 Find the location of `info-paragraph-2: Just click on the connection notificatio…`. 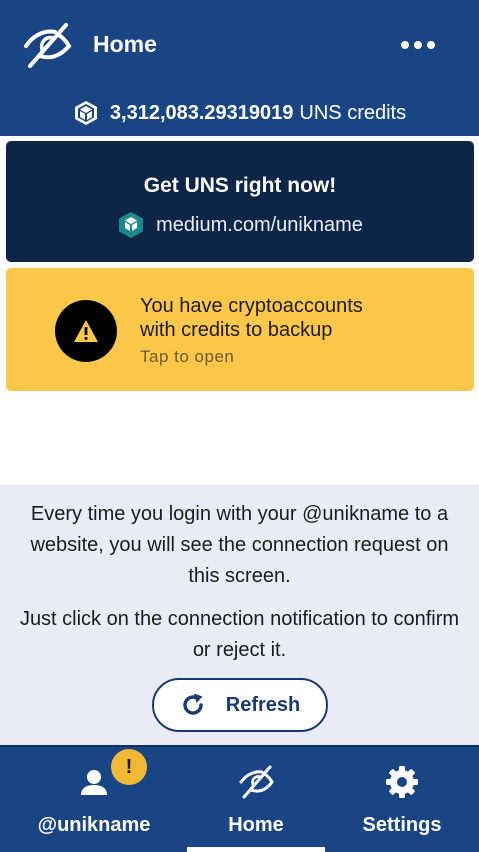

info-paragraph-2: Just click on the connection notificatio… is located at coordinates (239, 634).